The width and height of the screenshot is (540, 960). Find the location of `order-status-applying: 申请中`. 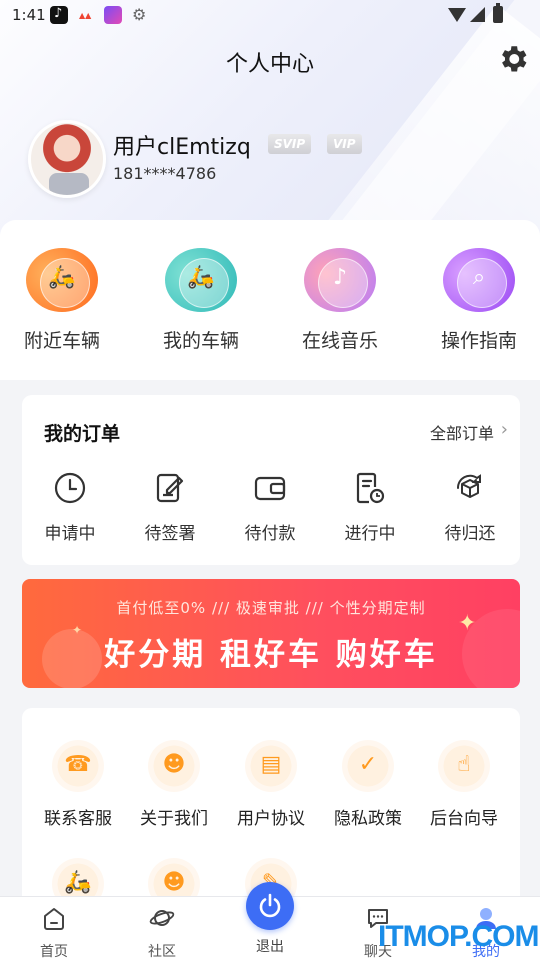

order-status-applying: 申请中 is located at coordinates (70, 507).